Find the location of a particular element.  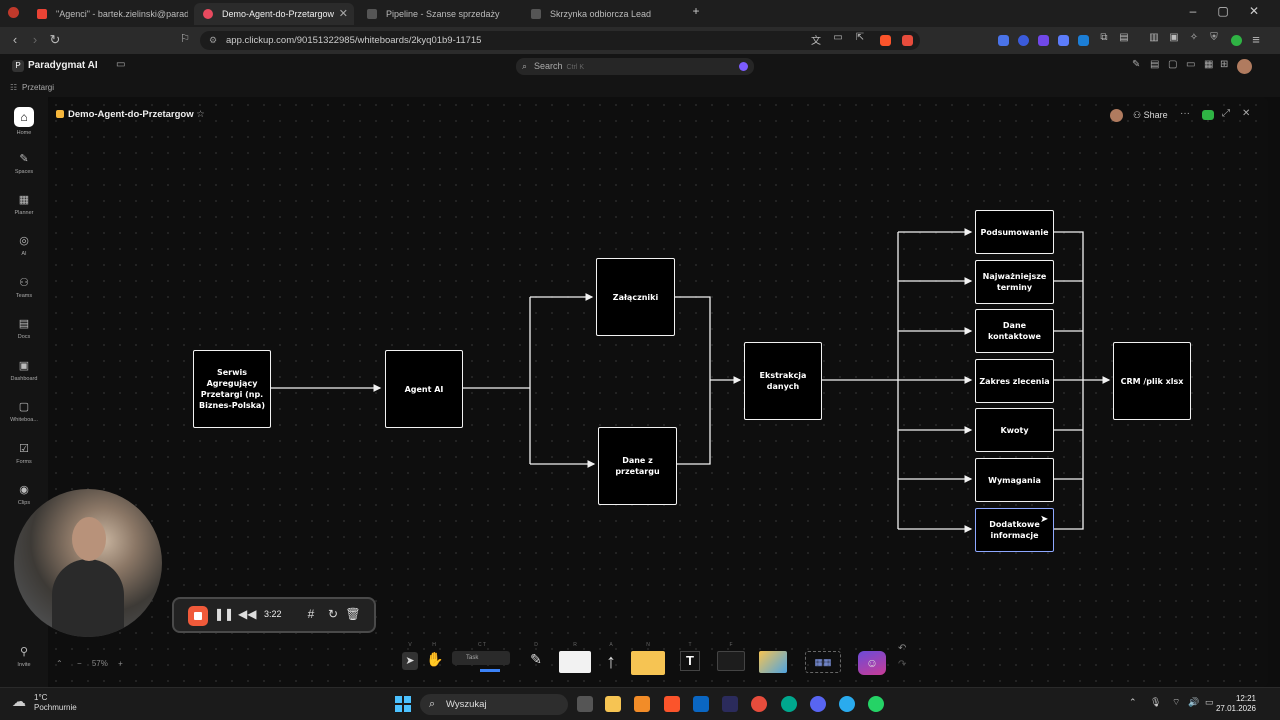

tab-inbox: Skrzynka odbiorcza Lead is located at coordinates (602, 14).